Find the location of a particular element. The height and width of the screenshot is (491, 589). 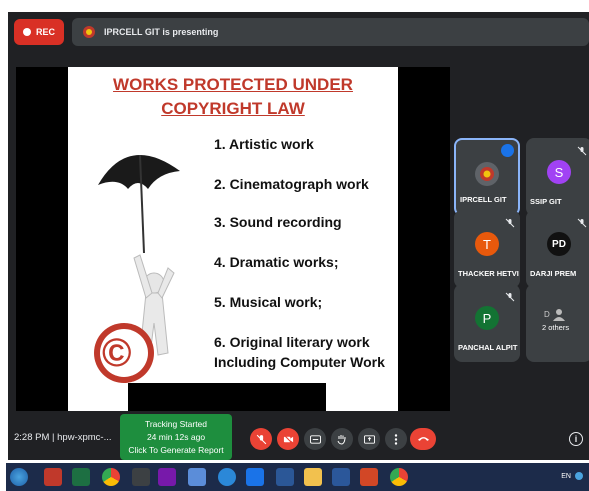

participant-tile-thacker: T THACKER HETVI is located at coordinates (487, 249).